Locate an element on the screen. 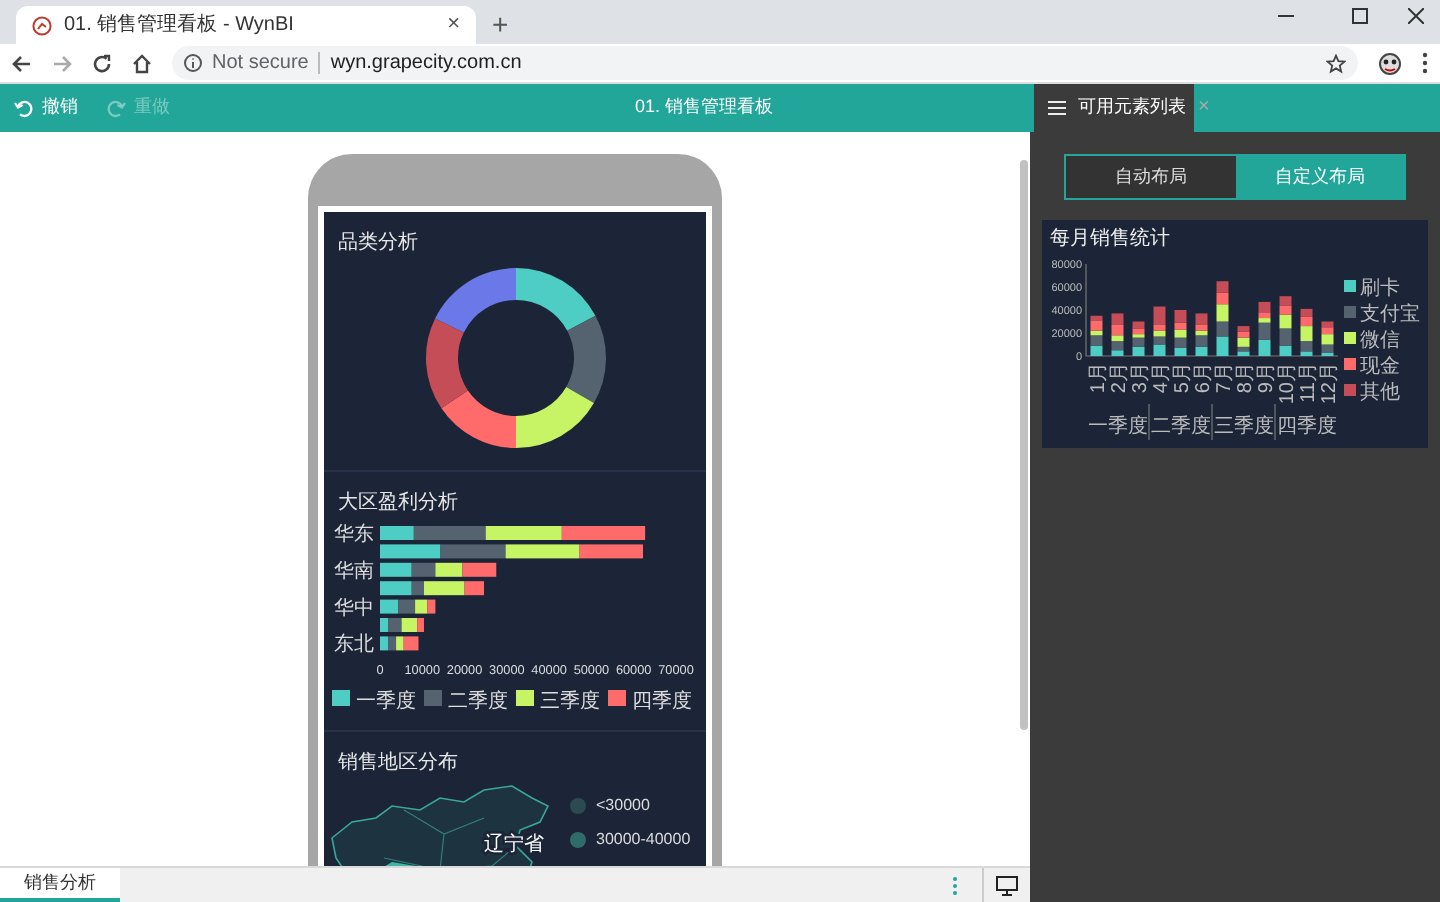  chart-title: 品类分析 is located at coordinates (378, 242).